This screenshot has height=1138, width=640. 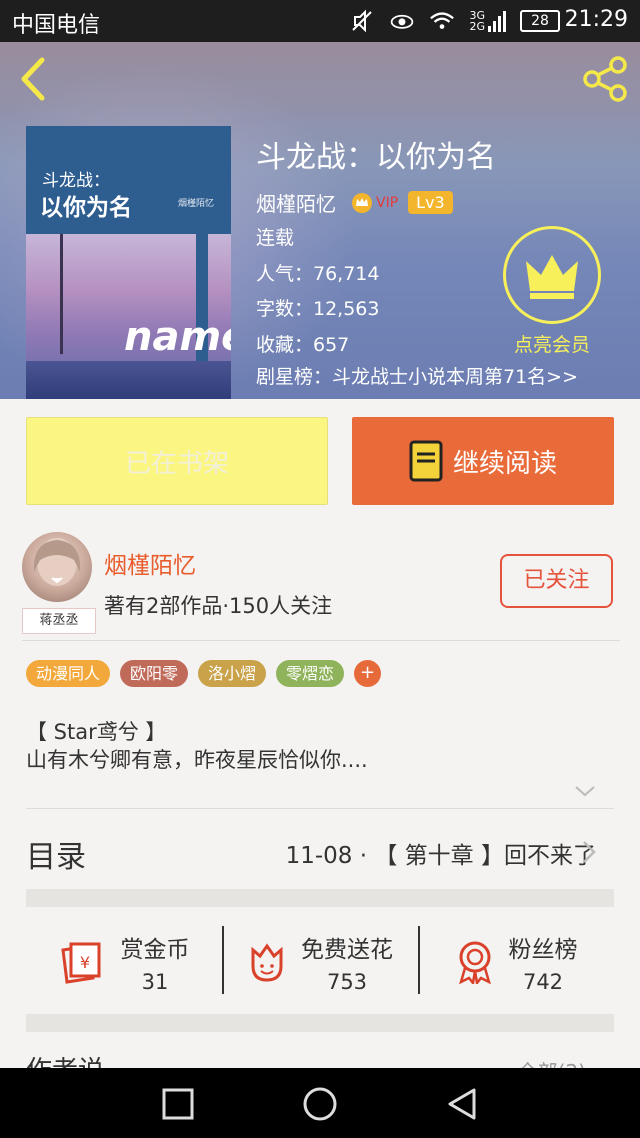 What do you see at coordinates (86, 207) in the screenshot?
I see `cover-title-large: 以你为名` at bounding box center [86, 207].